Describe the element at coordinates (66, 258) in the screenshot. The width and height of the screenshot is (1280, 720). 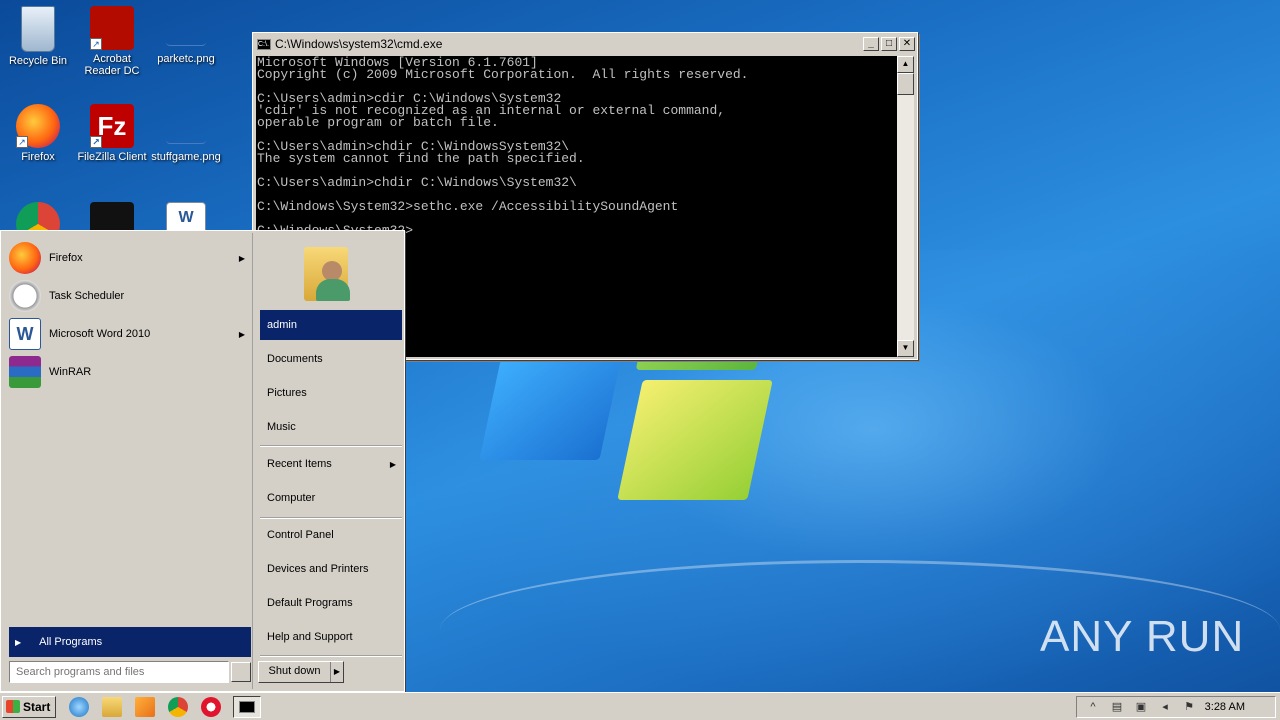
I see `start-program-label: Firefox` at that location.